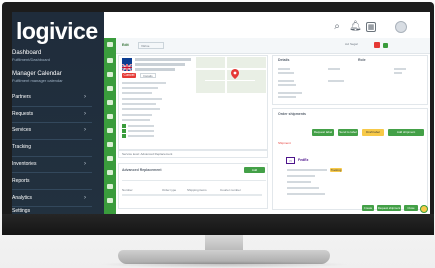 The width and height of the screenshot is (435, 268). What do you see at coordinates (235, 72) in the screenshot?
I see `map-pin-icon` at bounding box center [235, 72].